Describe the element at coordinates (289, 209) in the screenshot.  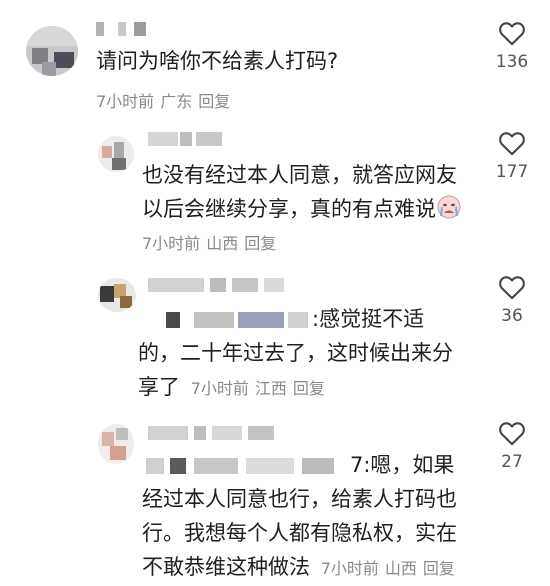
I see `comment-text-line: 以后会继续分享，真的有点难说` at that location.